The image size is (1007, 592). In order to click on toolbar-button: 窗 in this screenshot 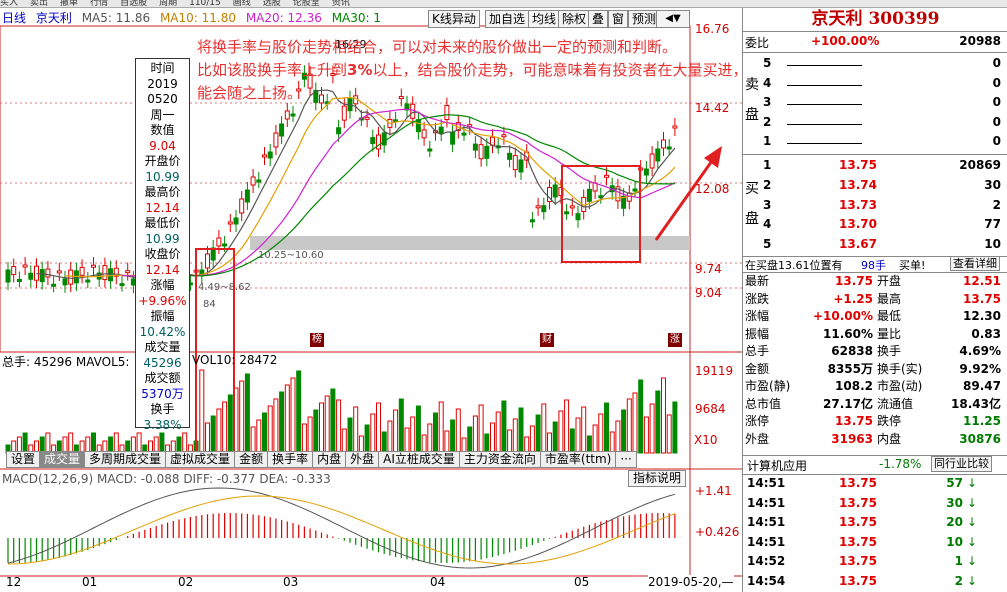, I will do `click(618, 19)`.